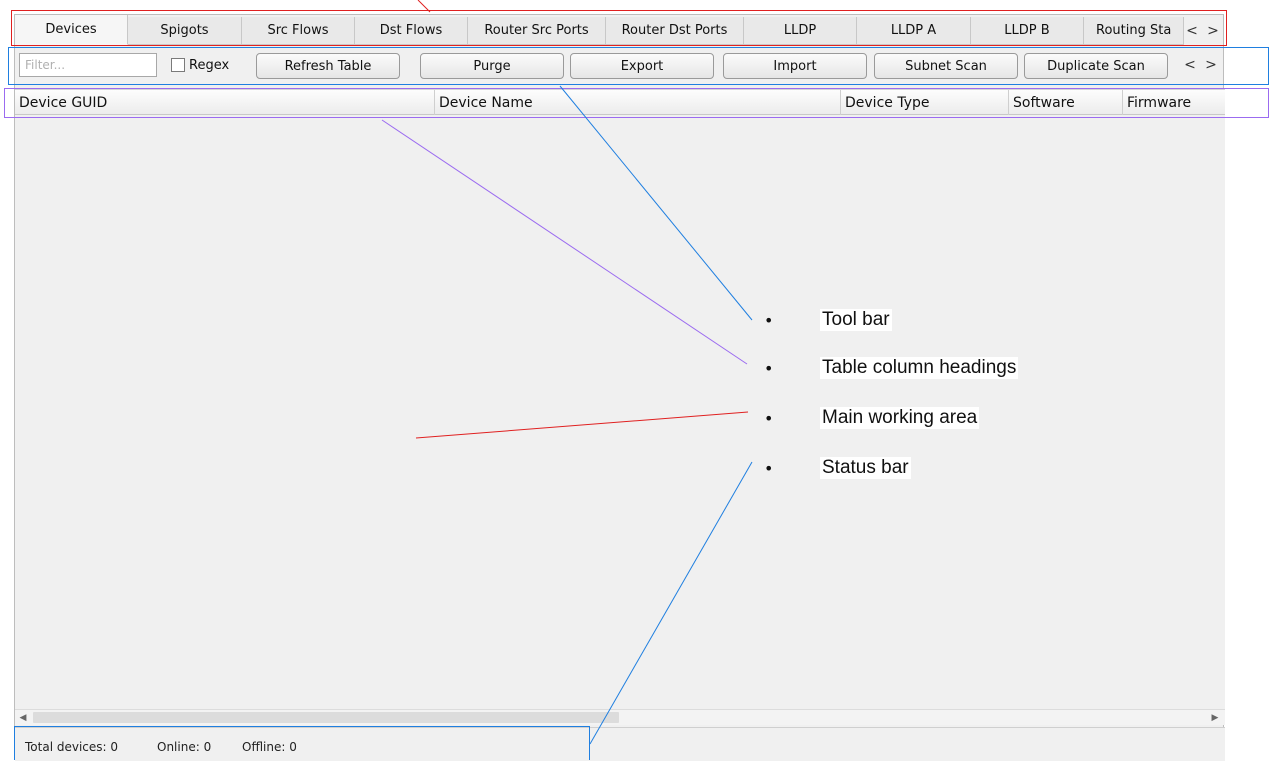 This screenshot has width=1269, height=761. I want to click on tab-scroll-left-button: <, so click(1192, 31).